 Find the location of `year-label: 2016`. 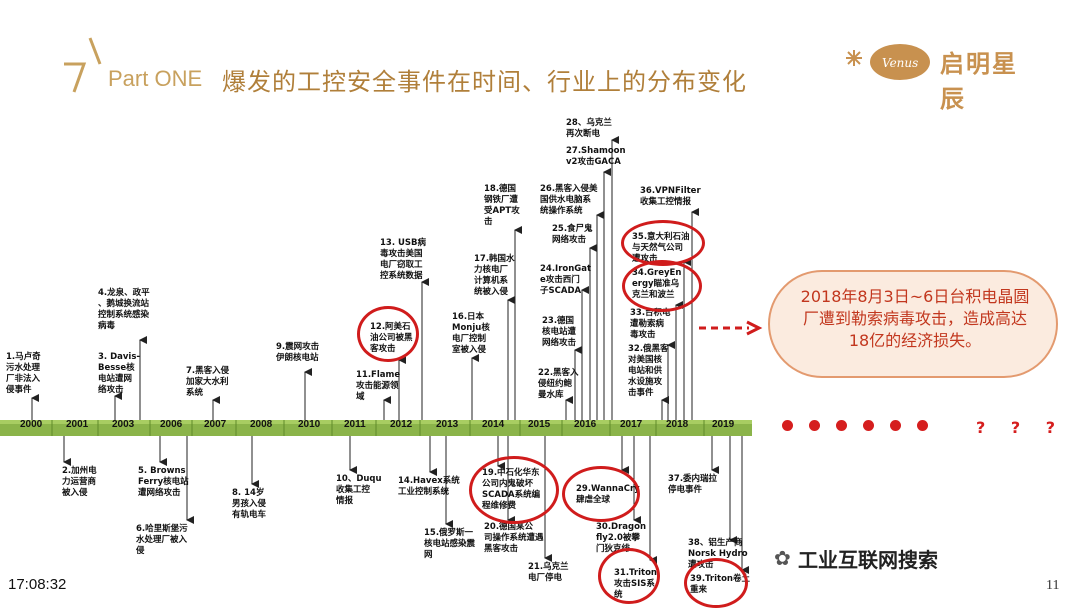

year-label: 2016 is located at coordinates (585, 424).